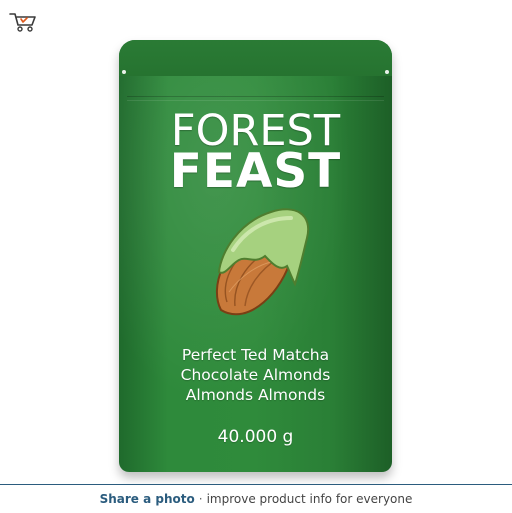  What do you see at coordinates (255, 437) in the screenshot?
I see `net-weight: 40.000 g` at bounding box center [255, 437].